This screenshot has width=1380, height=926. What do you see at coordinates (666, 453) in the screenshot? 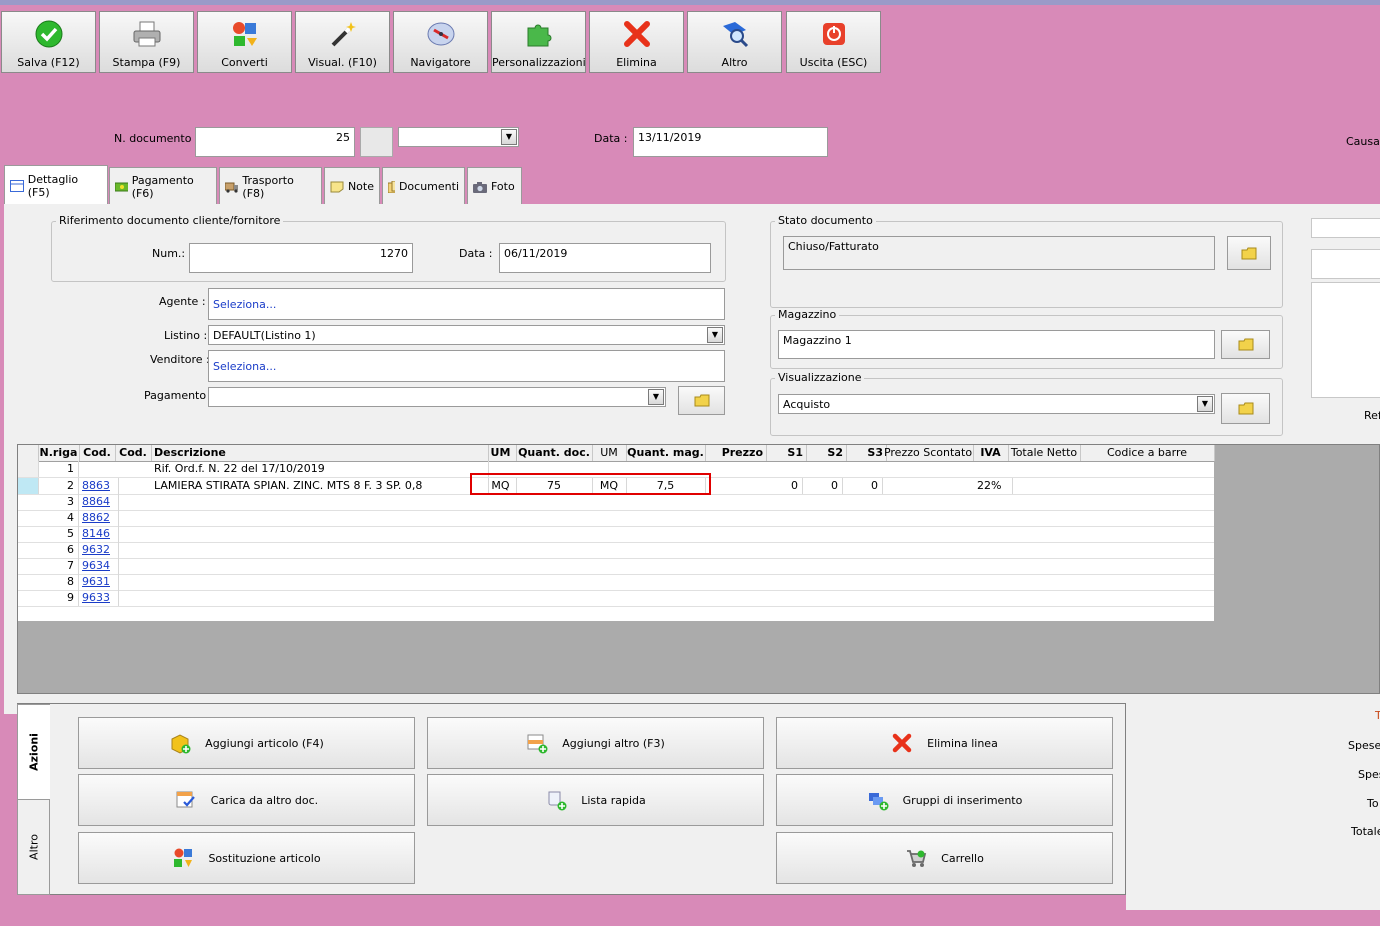
I see `col-quant-mag: Quant. mag.` at bounding box center [666, 453].